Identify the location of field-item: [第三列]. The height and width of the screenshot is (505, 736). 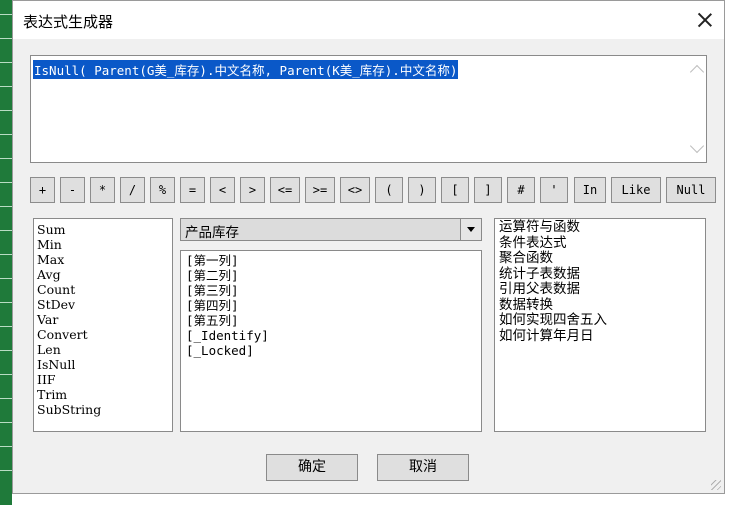
(333, 290).